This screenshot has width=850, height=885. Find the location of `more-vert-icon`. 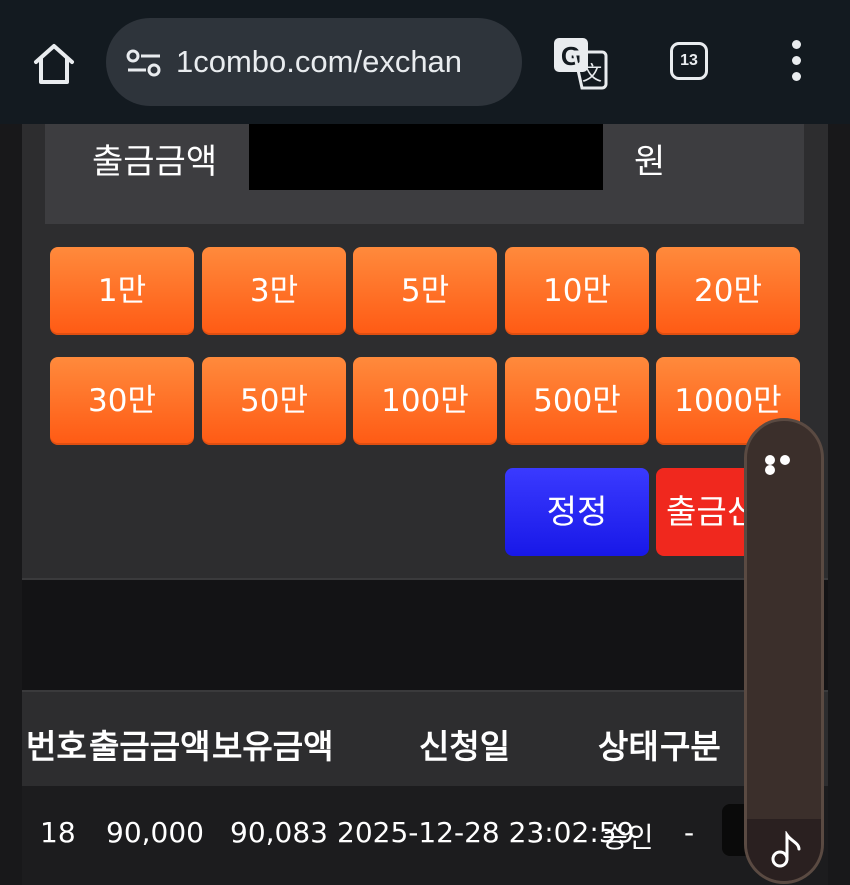

more-vert-icon is located at coordinates (796, 62).